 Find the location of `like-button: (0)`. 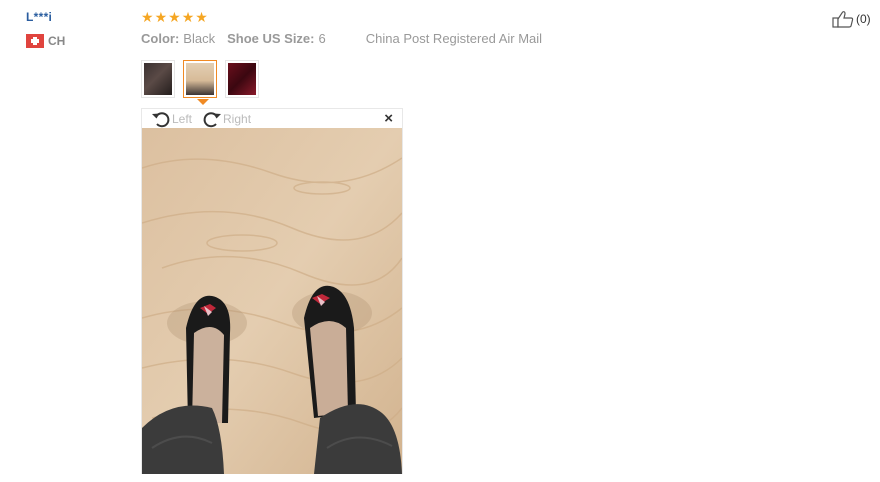

like-button: (0) is located at coordinates (851, 19).